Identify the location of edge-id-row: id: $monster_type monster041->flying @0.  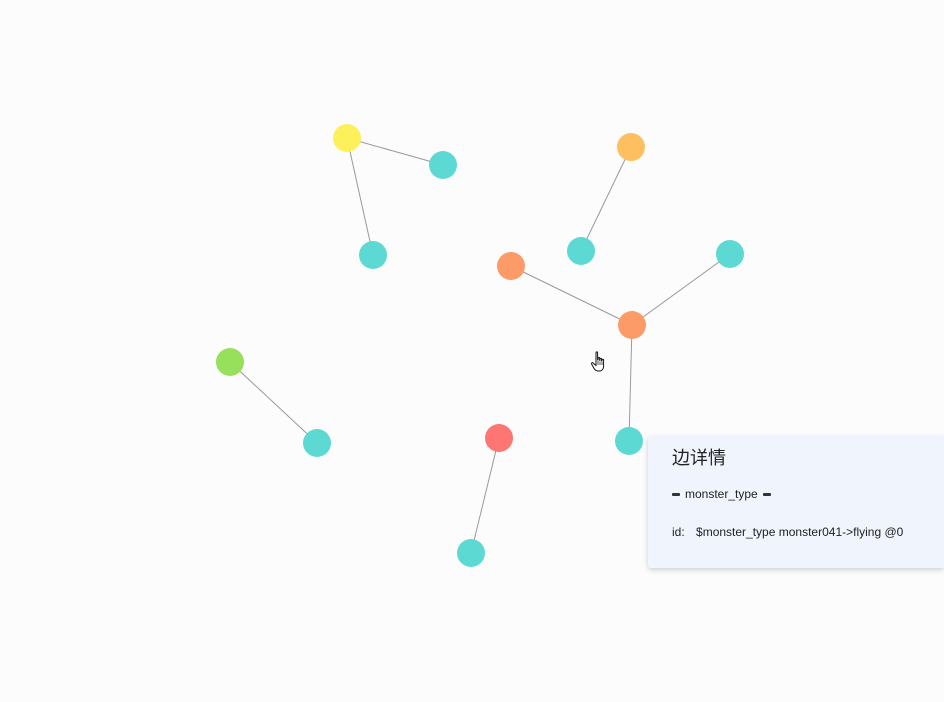
(808, 532).